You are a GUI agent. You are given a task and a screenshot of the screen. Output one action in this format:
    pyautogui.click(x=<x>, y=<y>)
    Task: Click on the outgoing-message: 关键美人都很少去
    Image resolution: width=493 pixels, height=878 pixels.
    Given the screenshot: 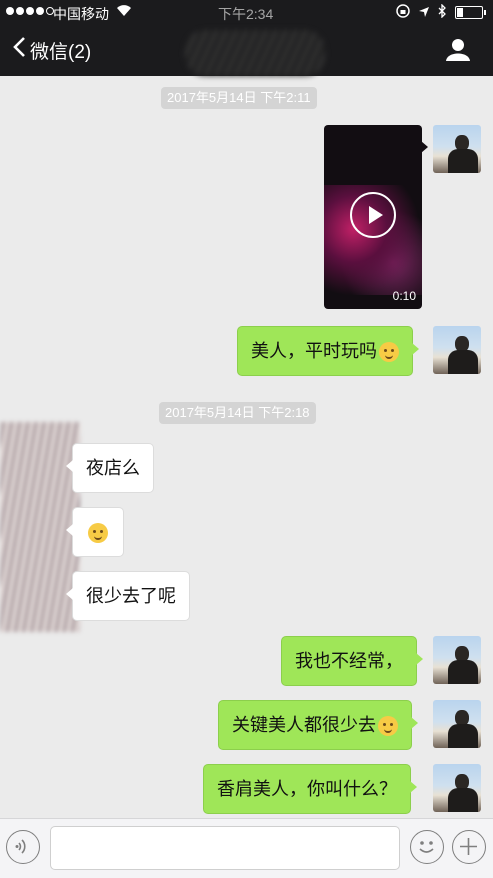 What is the action you would take?
    pyautogui.click(x=318, y=725)
    